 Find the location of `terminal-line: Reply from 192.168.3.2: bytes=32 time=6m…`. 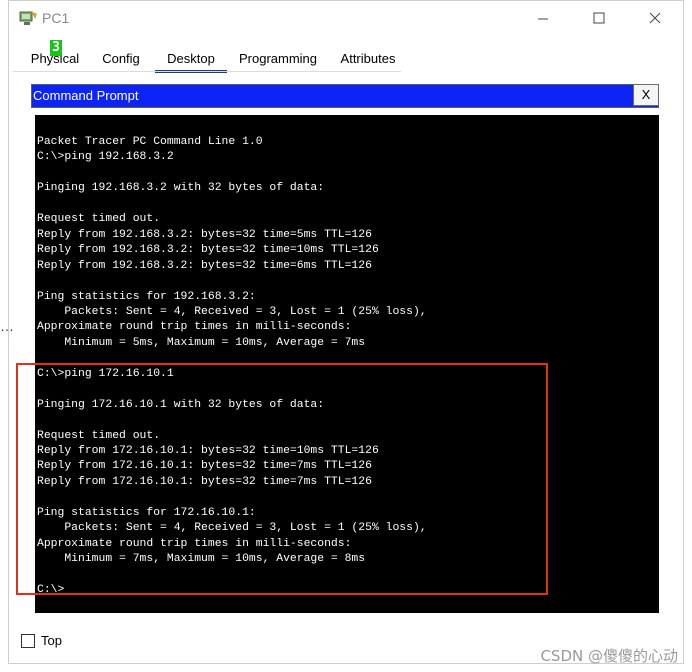

terminal-line: Reply from 192.168.3.2: bytes=32 time=6m… is located at coordinates (204, 265).